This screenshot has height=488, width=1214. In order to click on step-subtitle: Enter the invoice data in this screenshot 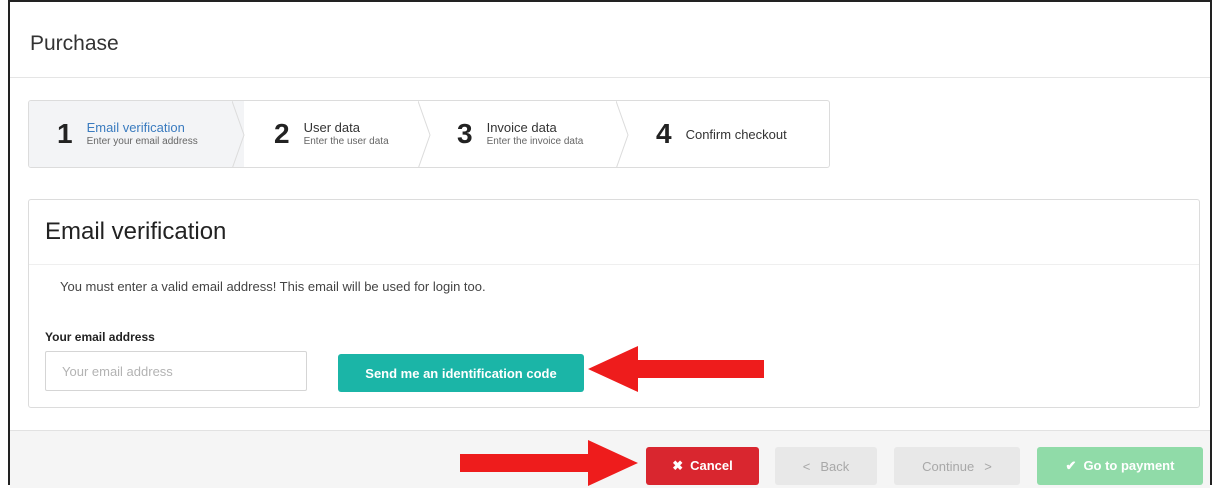, I will do `click(535, 141)`.